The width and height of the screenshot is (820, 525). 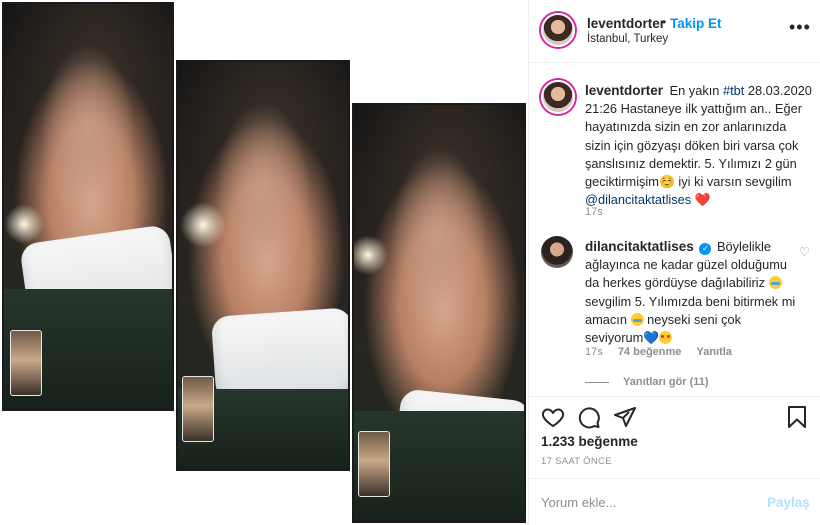 I want to click on comment-timestamp: 17s, so click(x=594, y=352).